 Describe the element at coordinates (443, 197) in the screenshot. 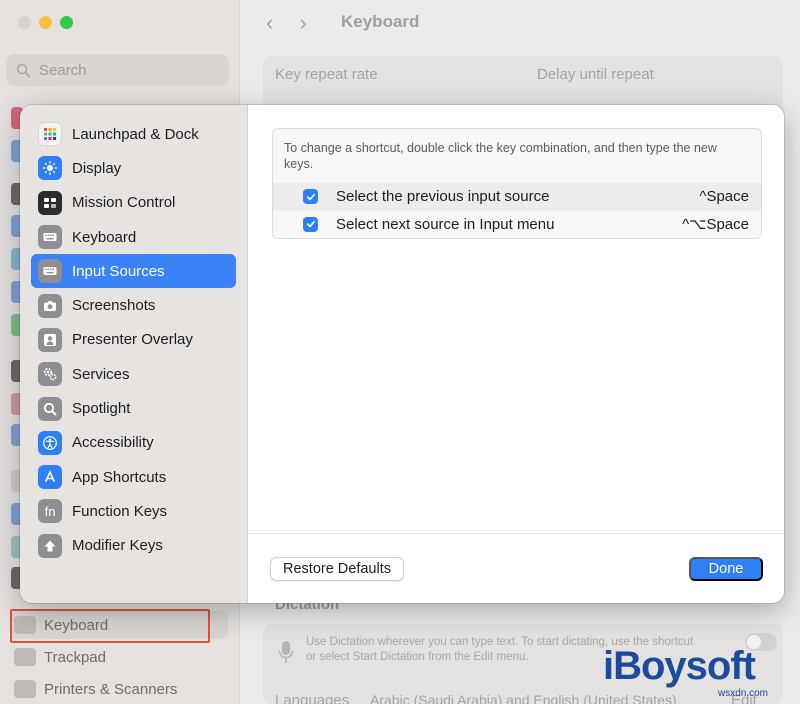

I see `shortcut-name: Select the previous input source` at that location.